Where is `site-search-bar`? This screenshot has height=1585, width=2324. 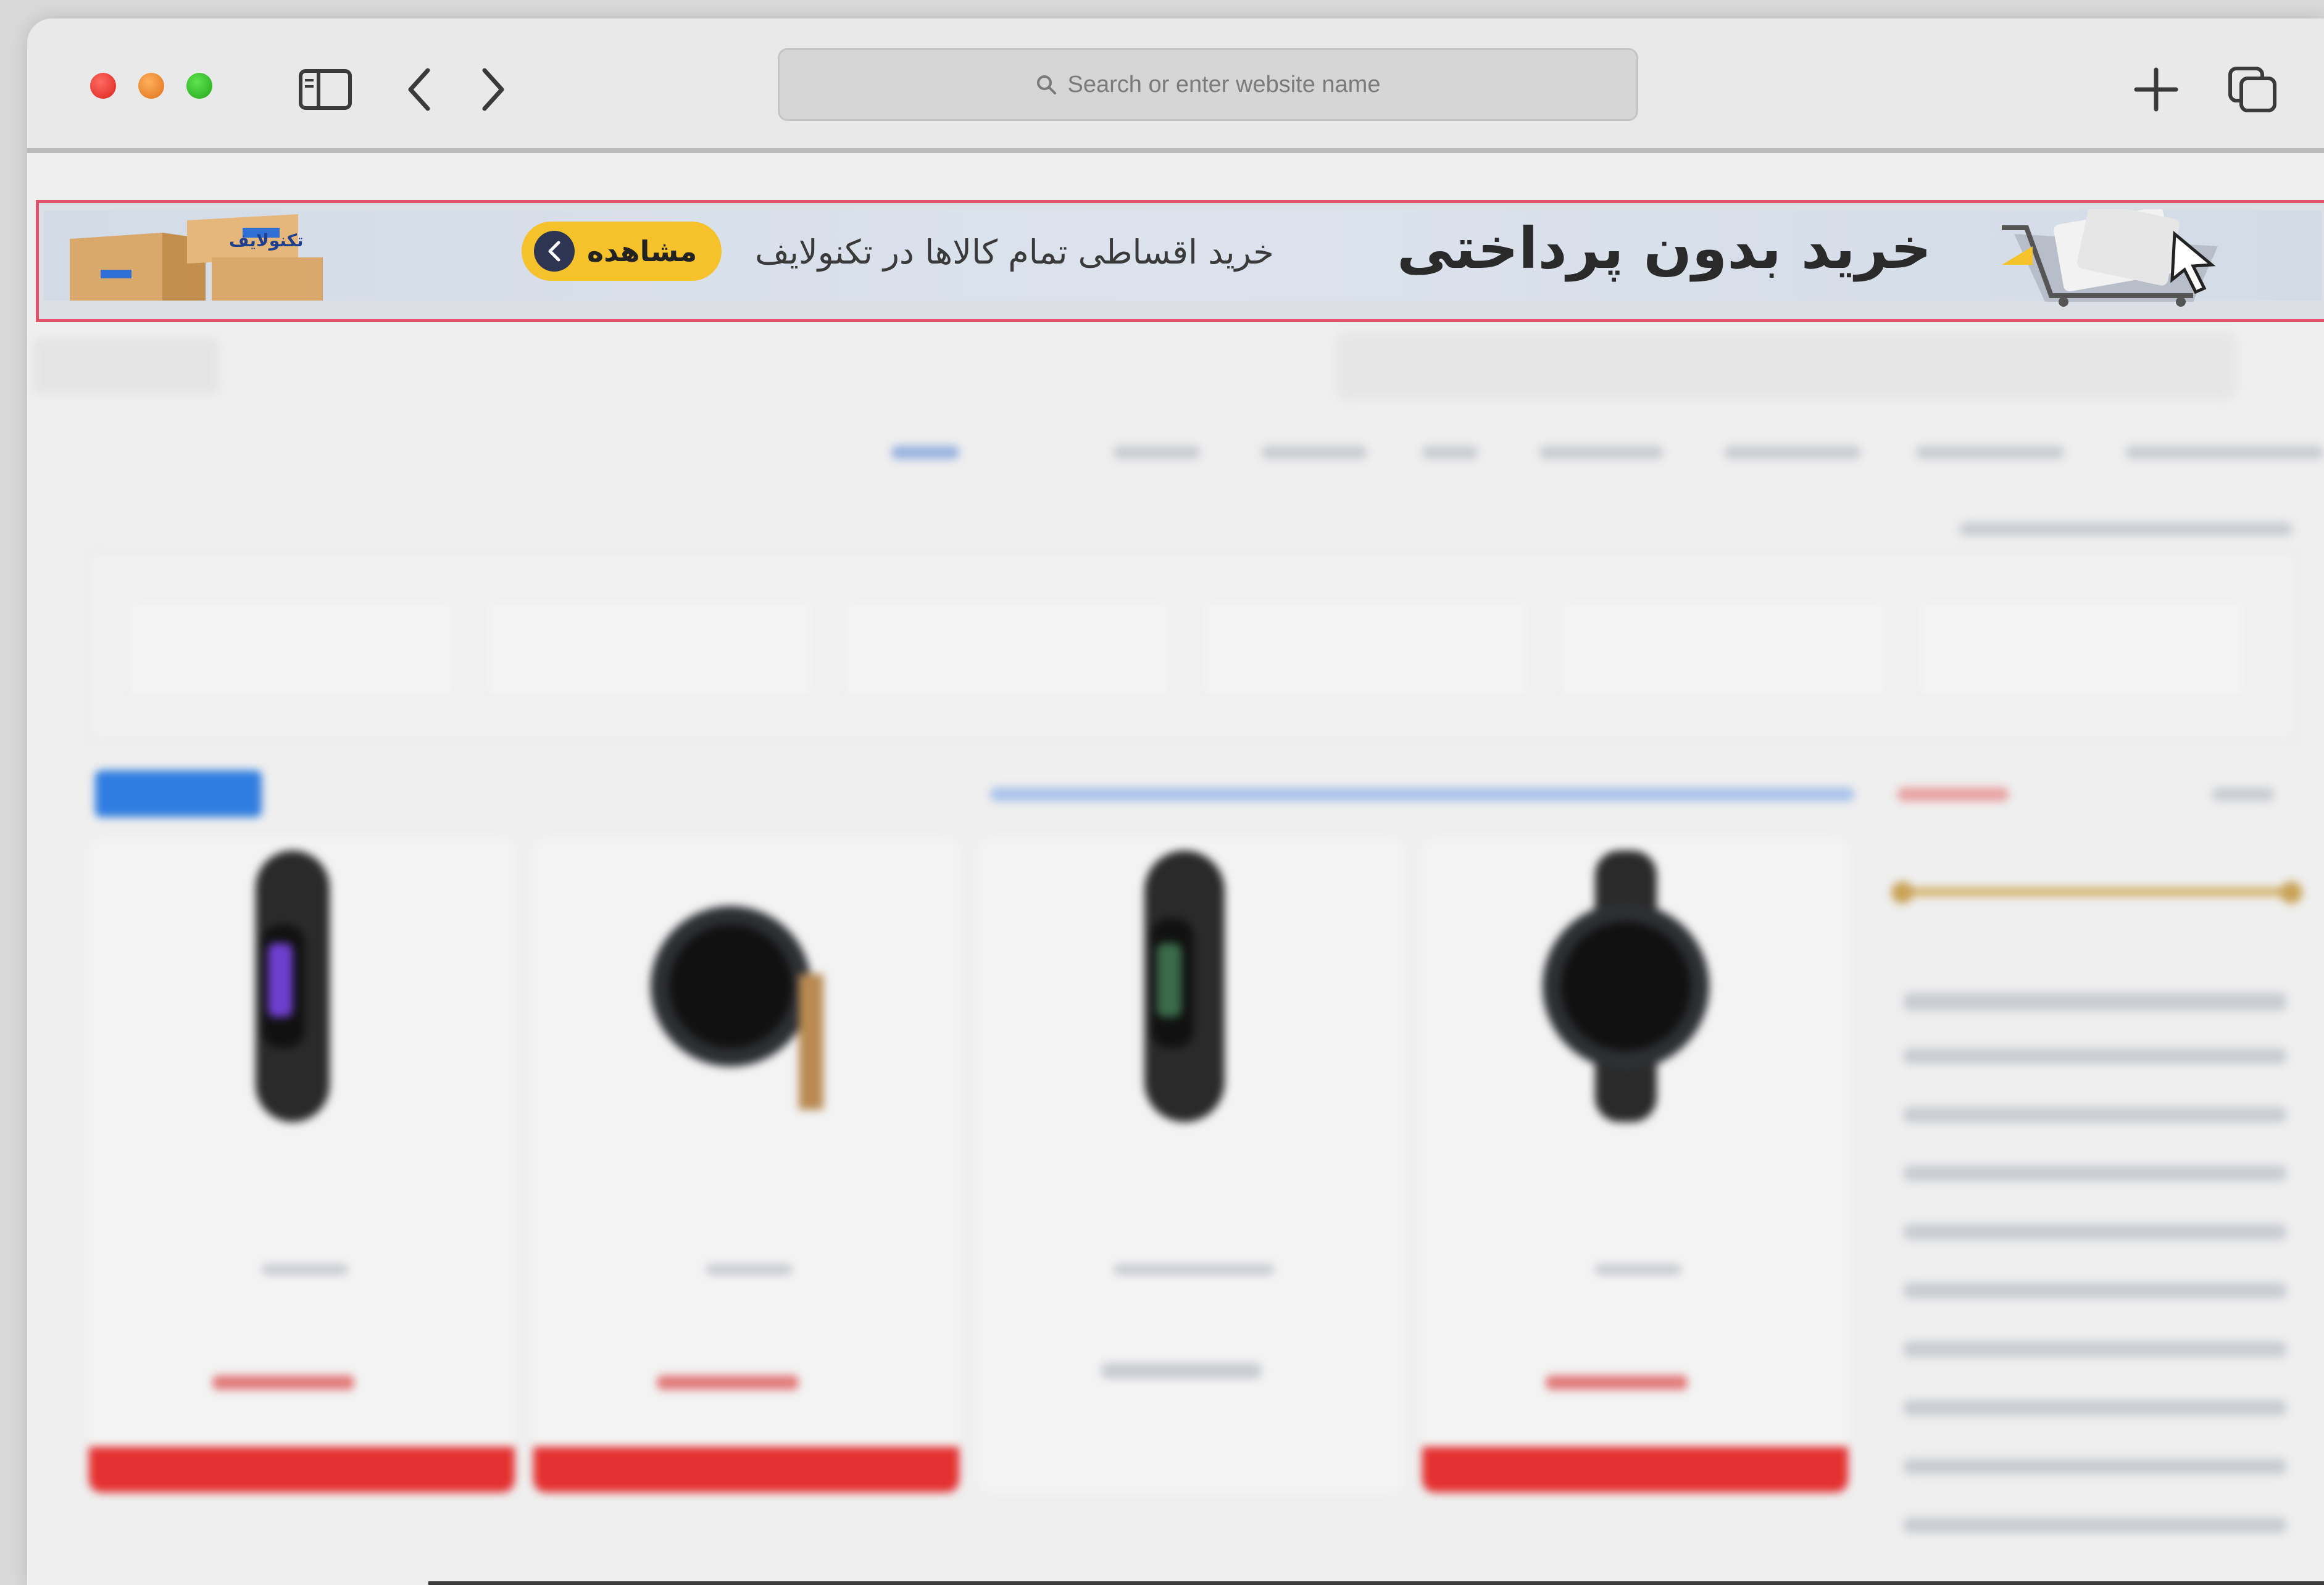
site-search-bar is located at coordinates (1786, 366).